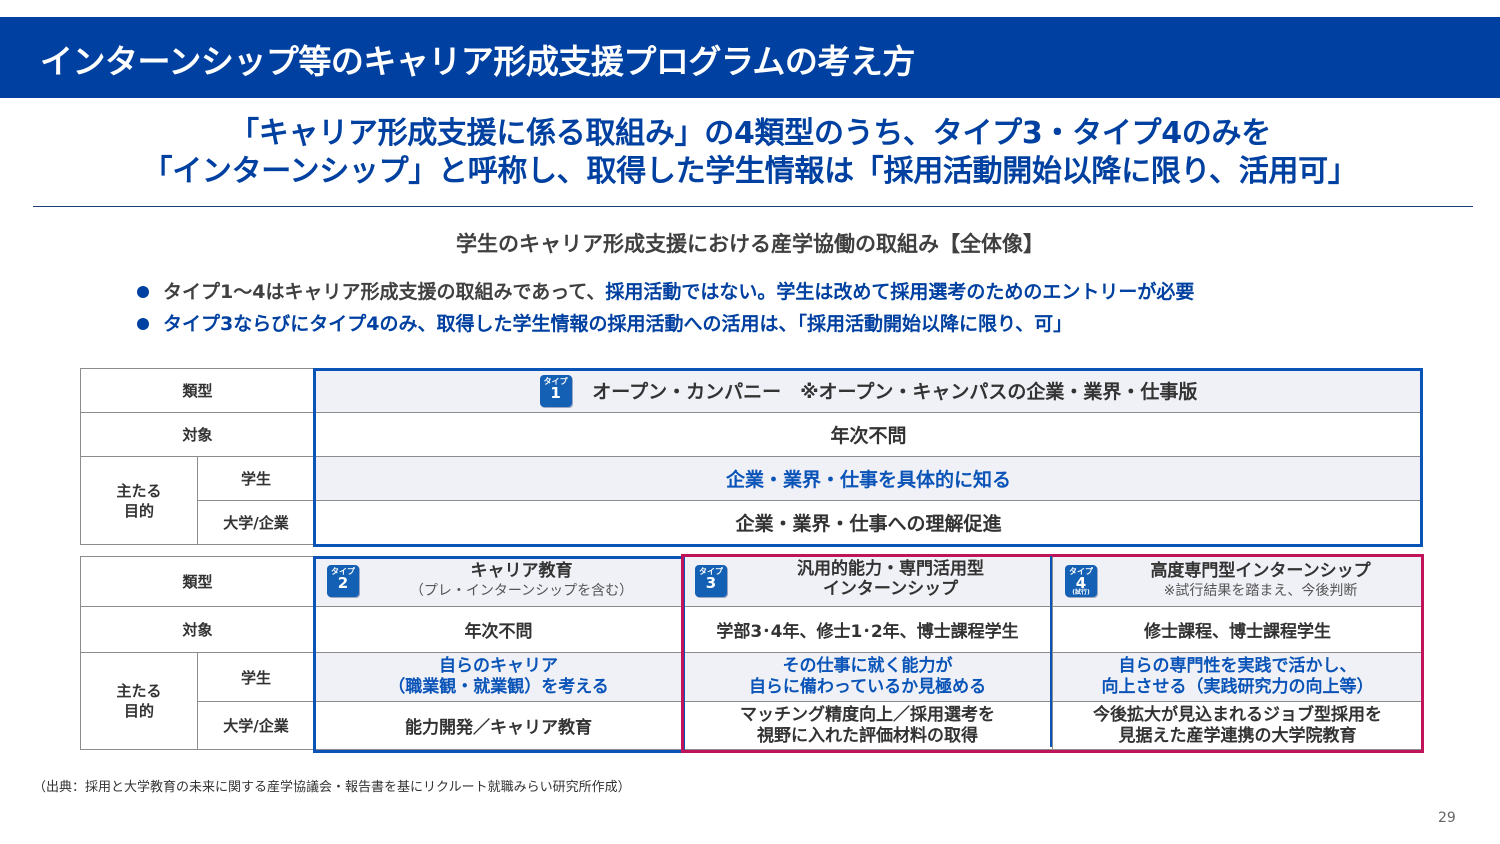 Image resolution: width=1500 pixels, height=844 pixels. What do you see at coordinates (711, 581) in the screenshot?
I see `type3-badge-icon: タイプ 3` at bounding box center [711, 581].